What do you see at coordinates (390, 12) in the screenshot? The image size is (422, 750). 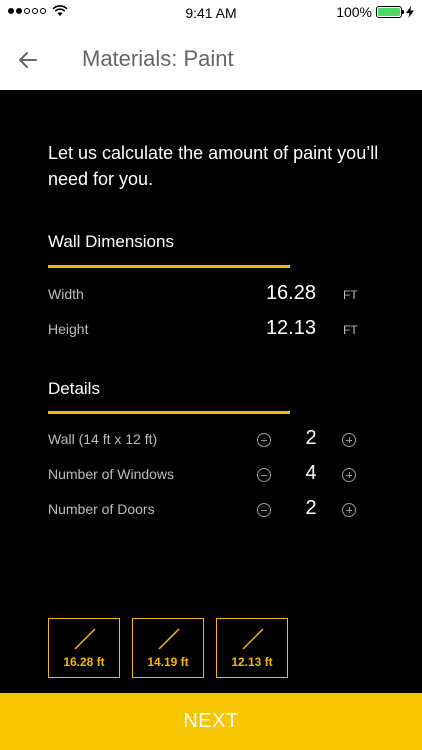 I see `battery-icon` at bounding box center [390, 12].